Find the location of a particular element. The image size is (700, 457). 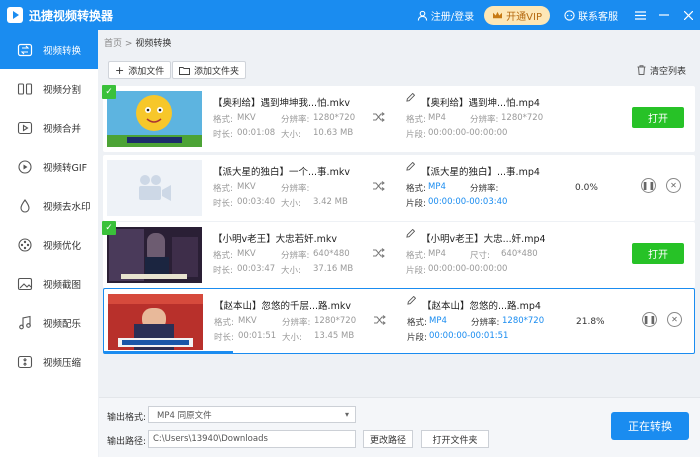

breadcrumb-home: 首页 is located at coordinates (113, 44).